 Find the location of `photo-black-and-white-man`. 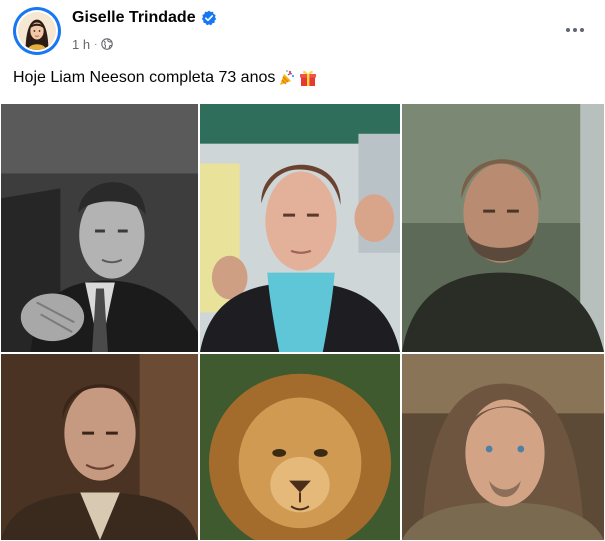

photo-black-and-white-man is located at coordinates (99, 228).